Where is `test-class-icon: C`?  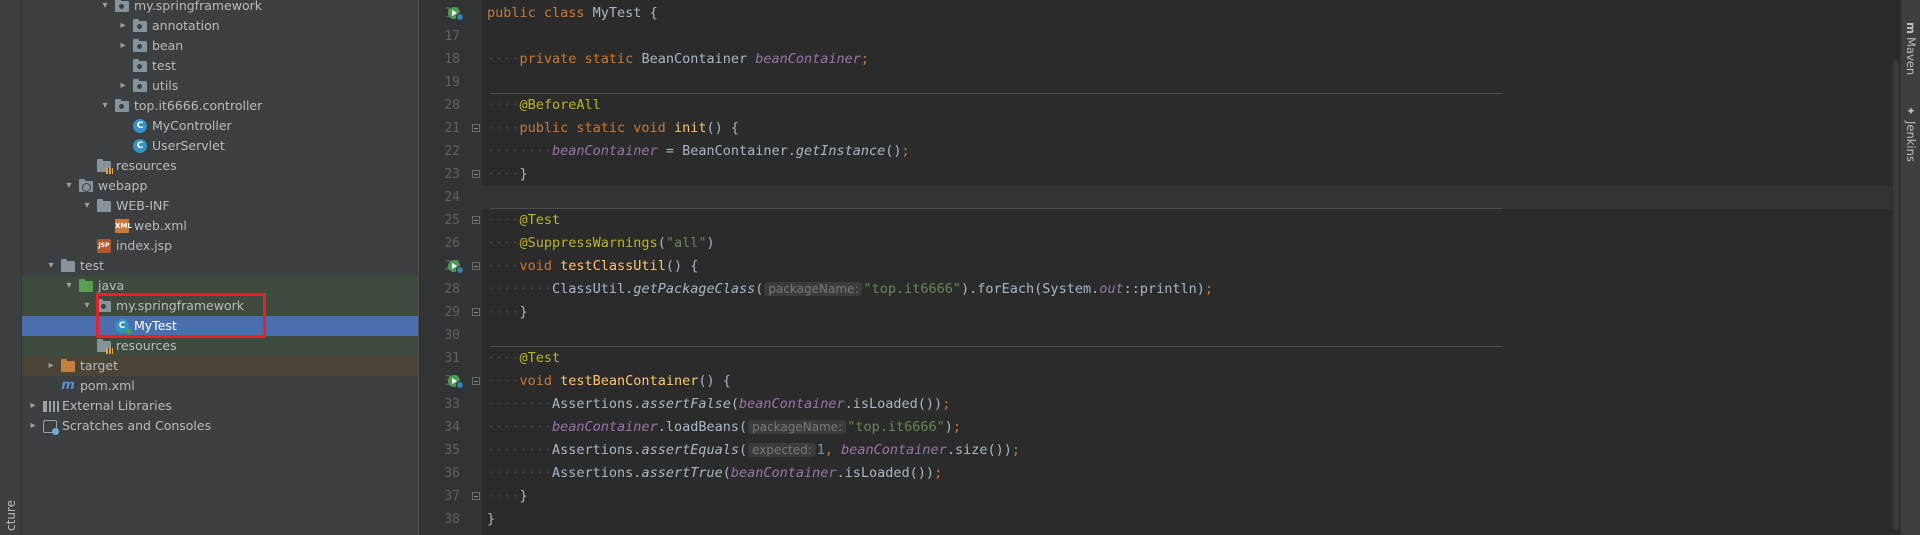
test-class-icon: C is located at coordinates (123, 326).